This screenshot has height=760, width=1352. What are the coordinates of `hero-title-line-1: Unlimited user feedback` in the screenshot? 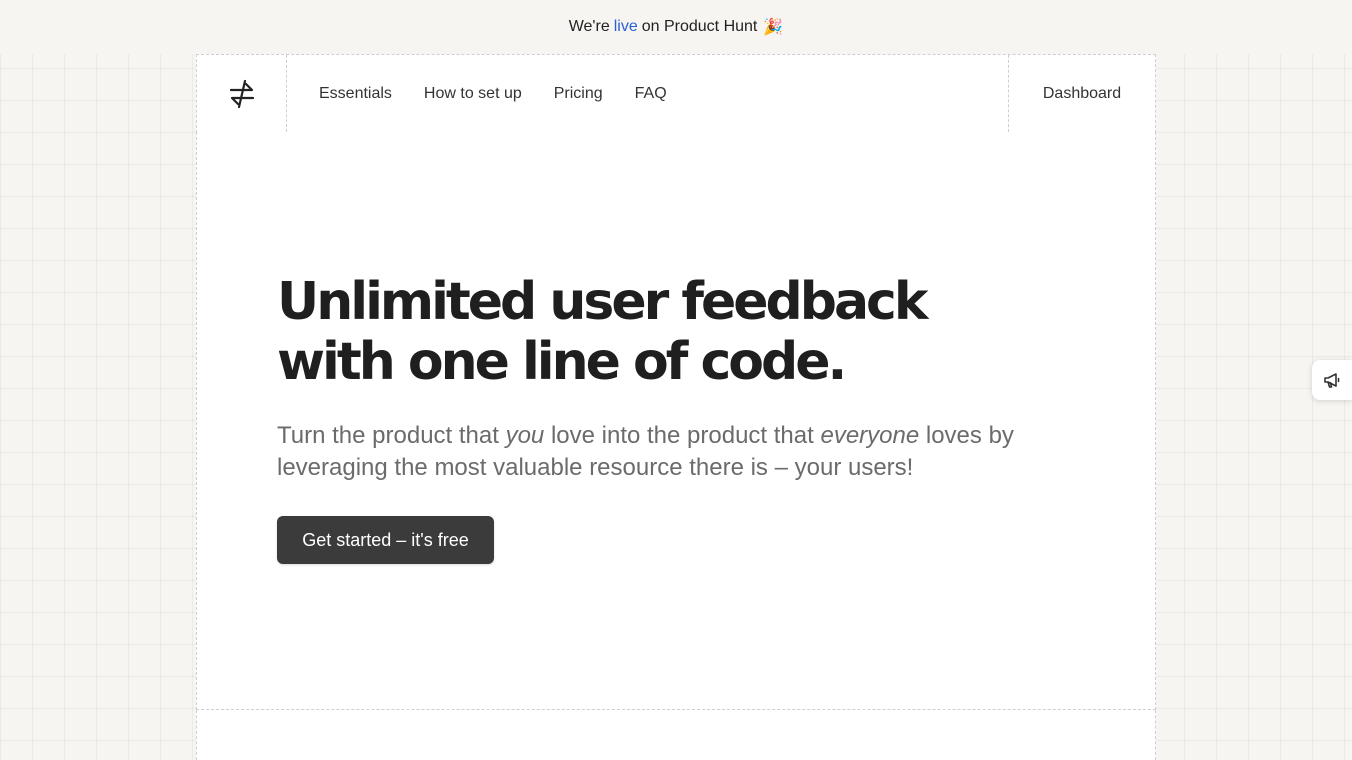 It's located at (602, 302).